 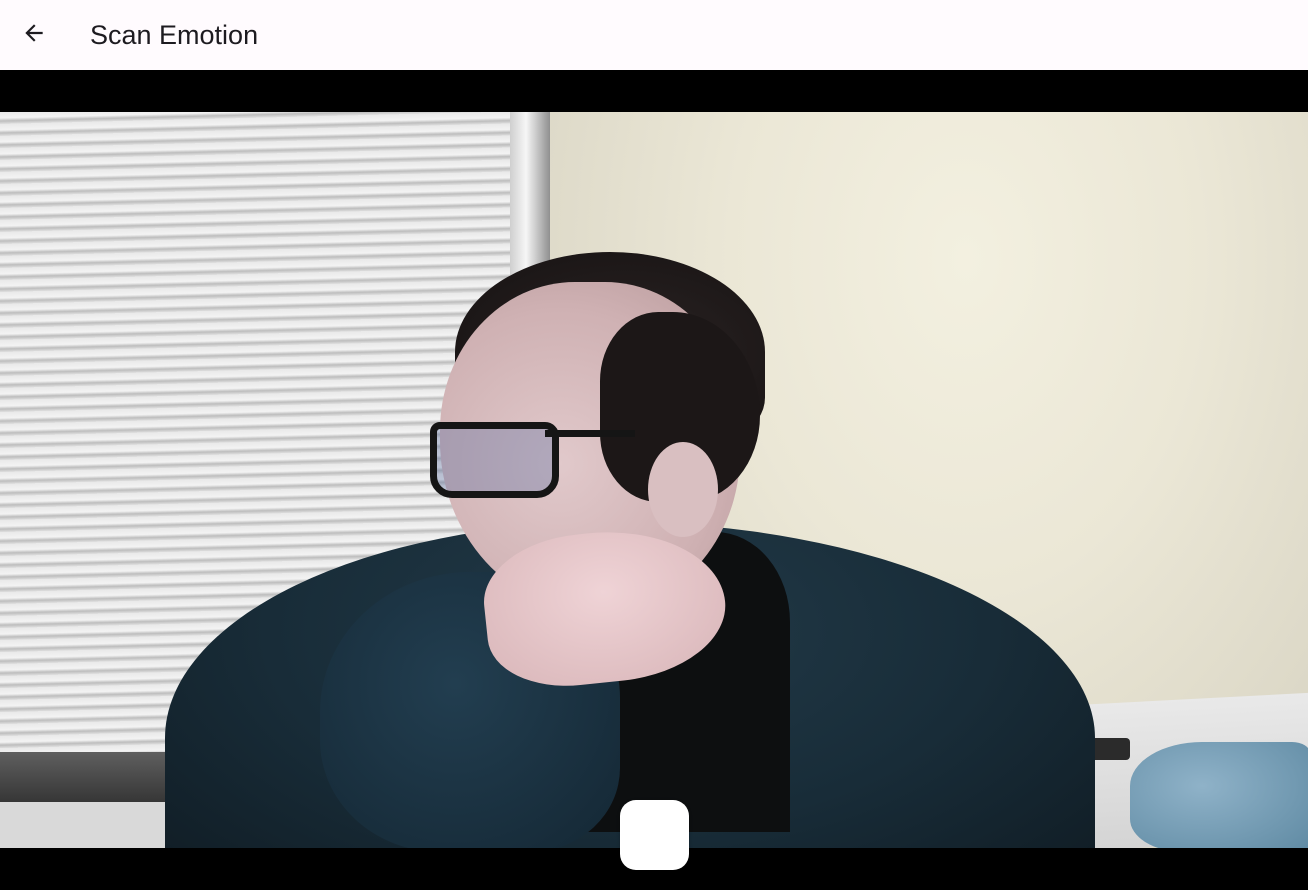 What do you see at coordinates (174, 35) in the screenshot?
I see `page-title: Scan Emotion` at bounding box center [174, 35].